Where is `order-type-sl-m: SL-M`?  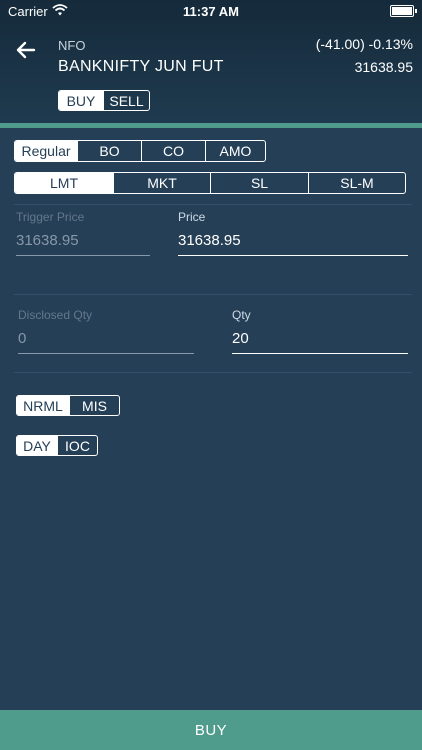 order-type-sl-m: SL-M is located at coordinates (356, 183).